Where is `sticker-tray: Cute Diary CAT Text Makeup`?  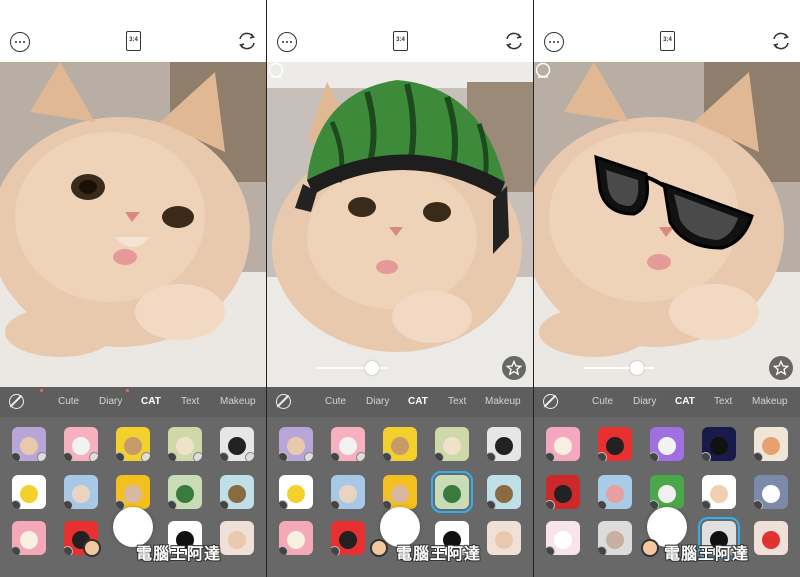
sticker-tray: Cute Diary CAT Text Makeup is located at coordinates (133, 482).